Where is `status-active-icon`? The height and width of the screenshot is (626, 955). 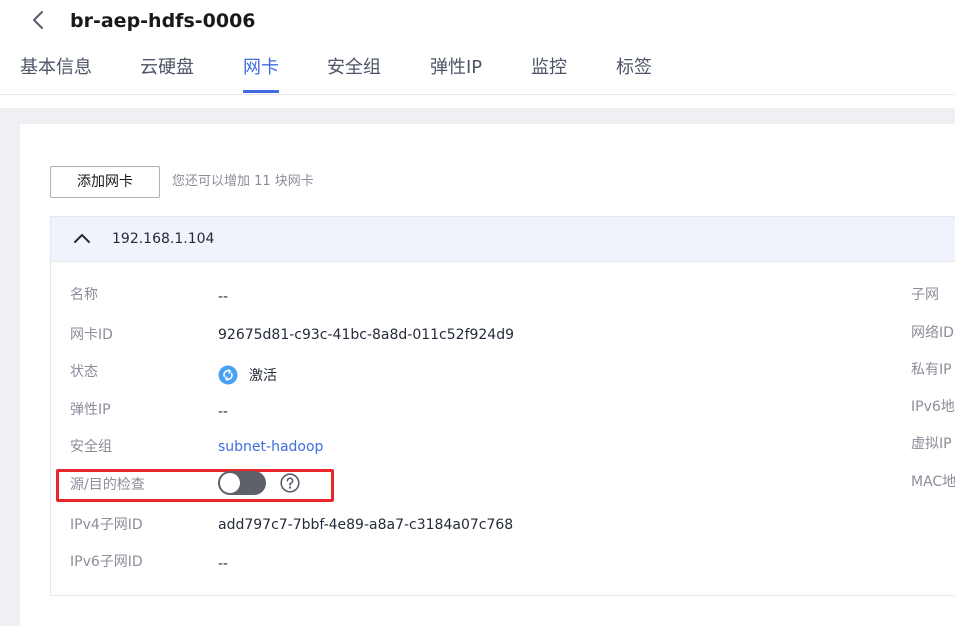
status-active-icon is located at coordinates (228, 375).